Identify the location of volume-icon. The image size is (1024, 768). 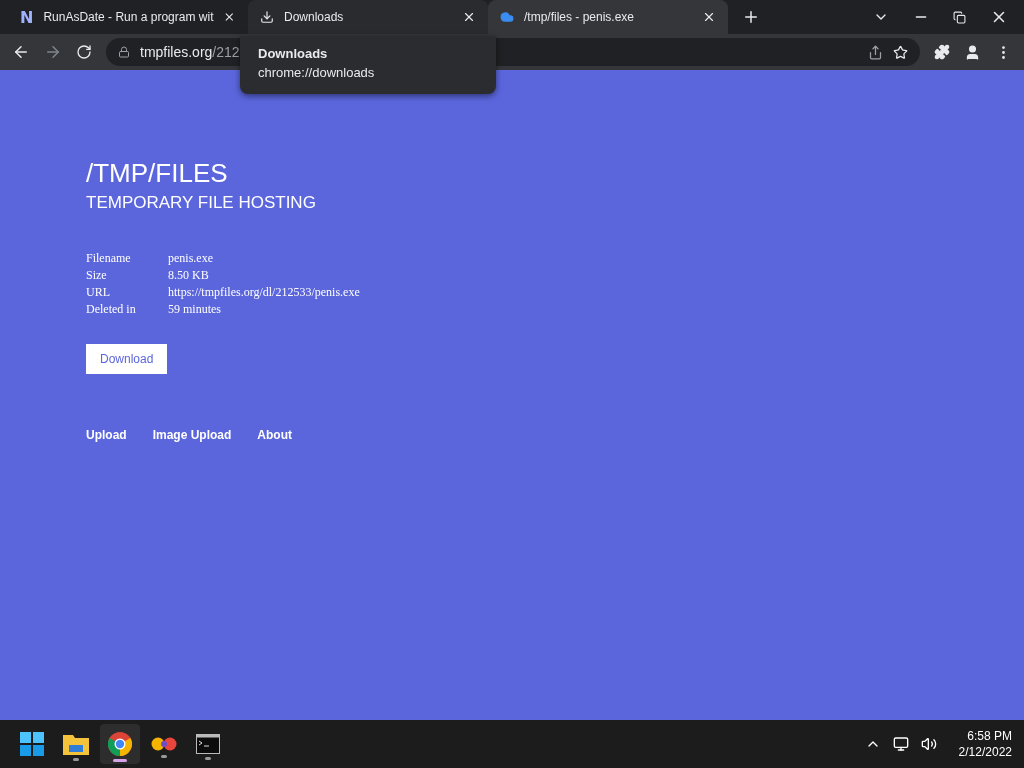
(928, 744).